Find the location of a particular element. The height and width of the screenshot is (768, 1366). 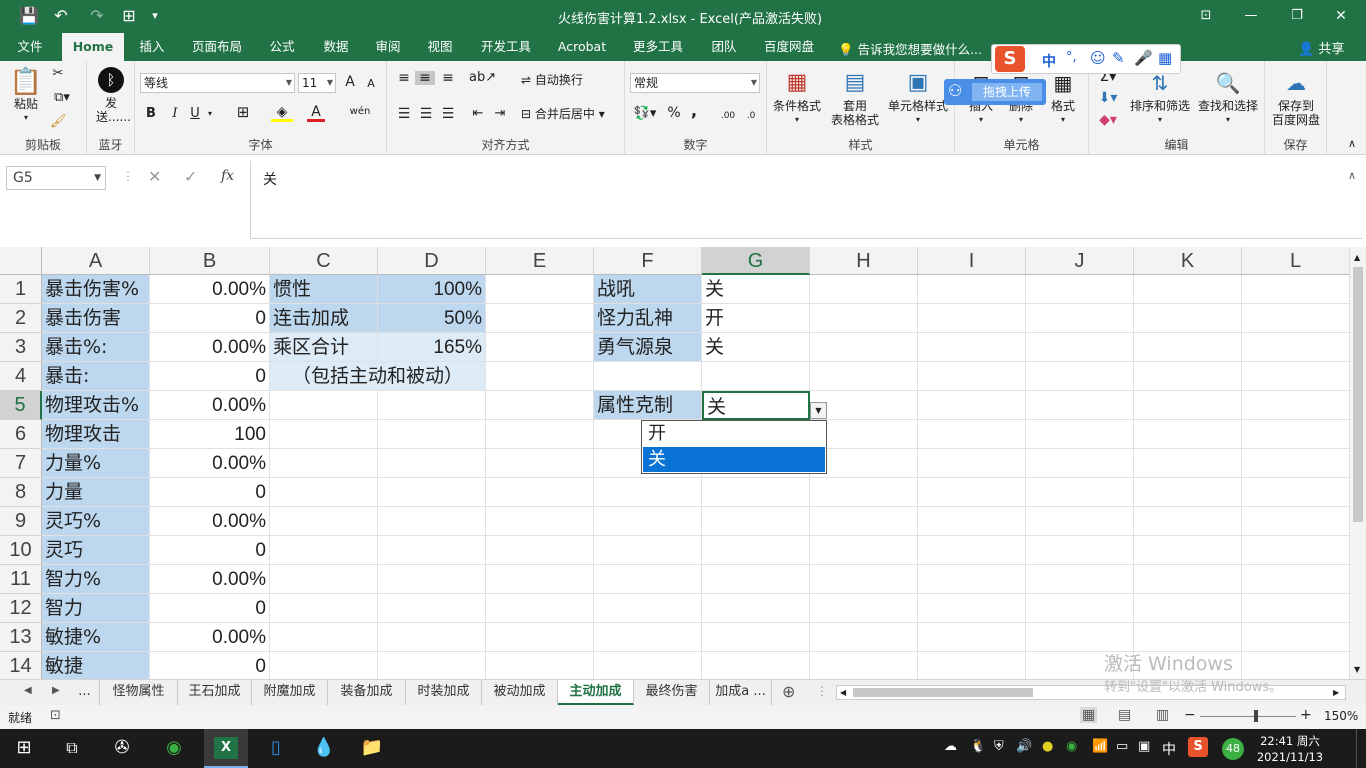

tab-split-icon: ⋮ is located at coordinates (822, 691).